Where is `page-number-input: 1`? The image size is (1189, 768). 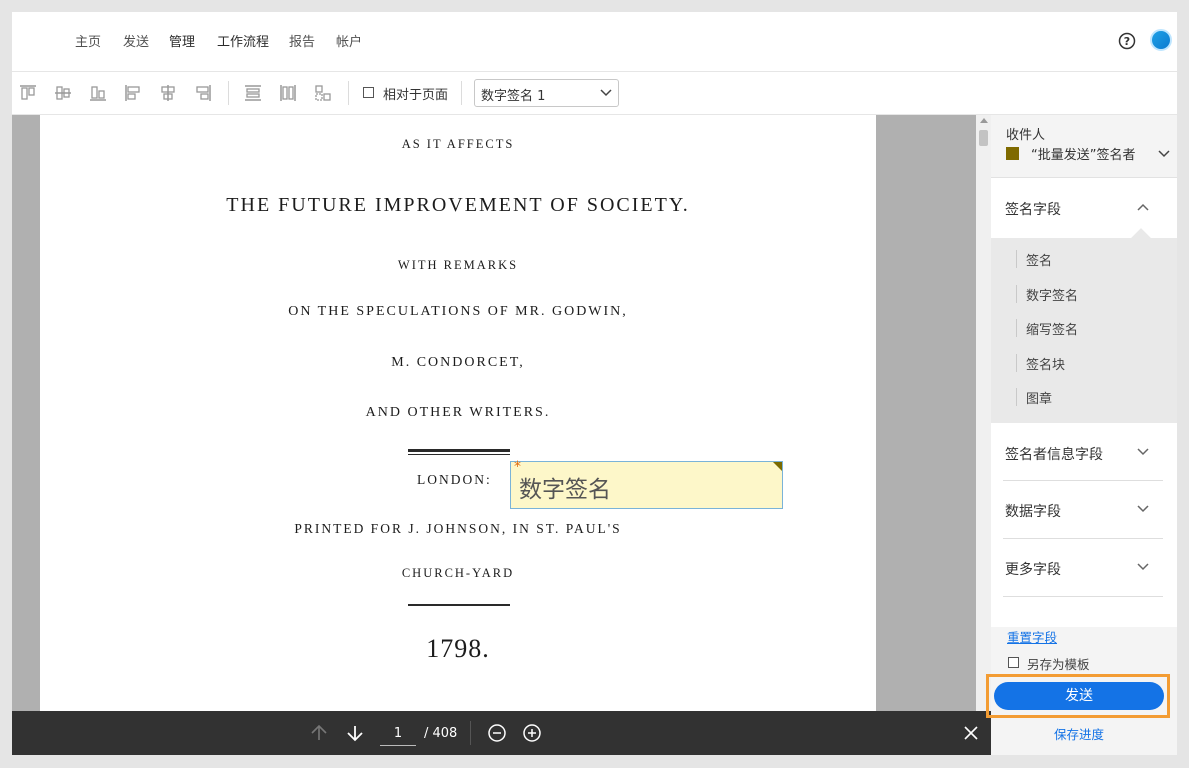 page-number-input: 1 is located at coordinates (398, 734).